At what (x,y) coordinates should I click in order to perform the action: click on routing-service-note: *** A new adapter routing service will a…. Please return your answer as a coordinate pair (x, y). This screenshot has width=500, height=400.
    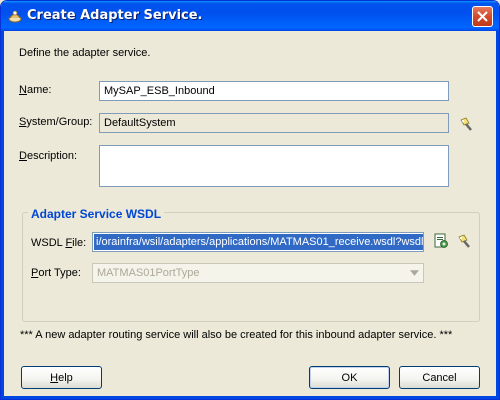
    Looking at the image, I should click on (236, 335).